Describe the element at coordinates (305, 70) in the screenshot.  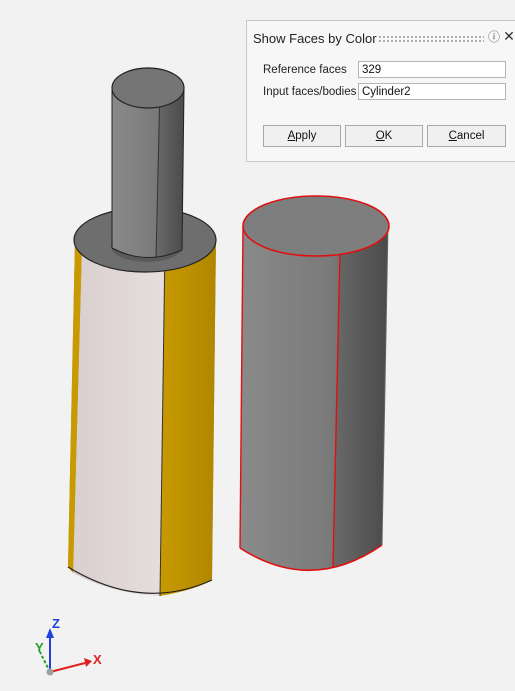
I see `reference-faces-label: Reference faces` at that location.